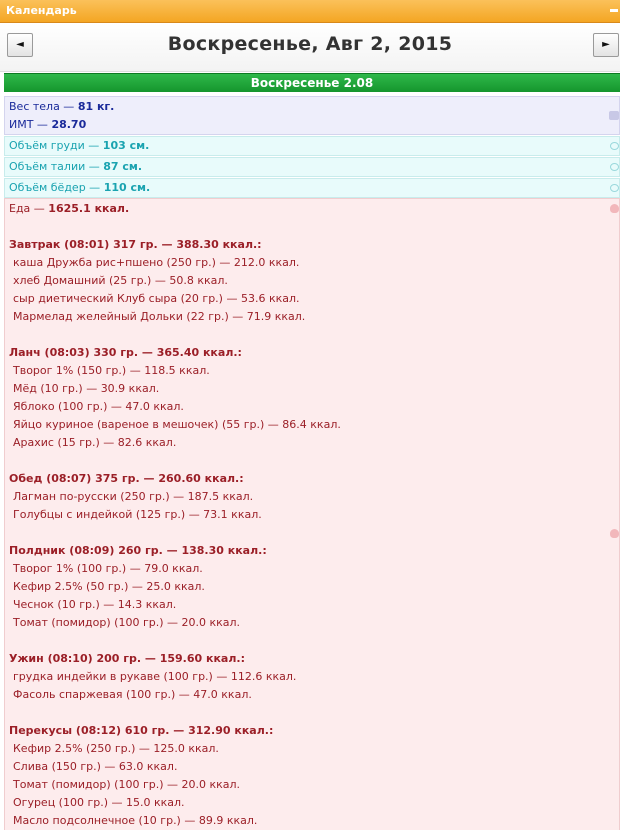  Describe the element at coordinates (310, 11) in the screenshot. I see `window-titlebar: Календарь` at that location.